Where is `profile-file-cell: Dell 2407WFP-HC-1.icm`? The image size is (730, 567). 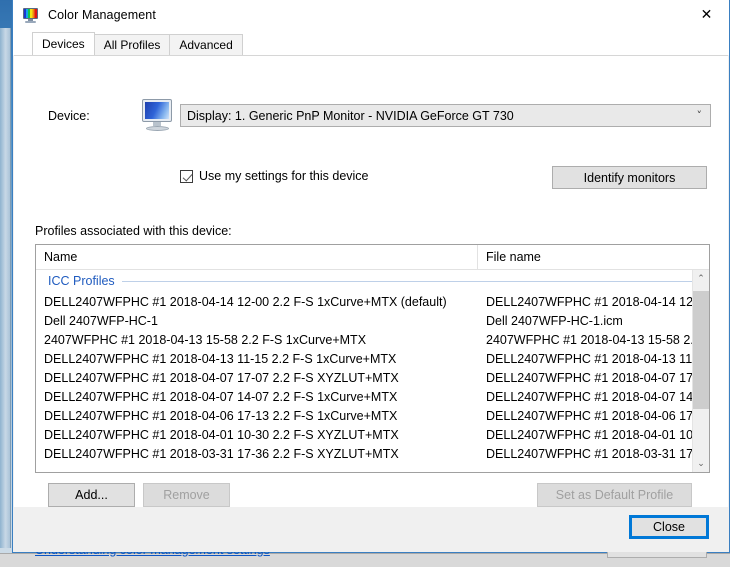
profile-file-cell: Dell 2407WFP-HC-1.icm is located at coordinates (554, 320).